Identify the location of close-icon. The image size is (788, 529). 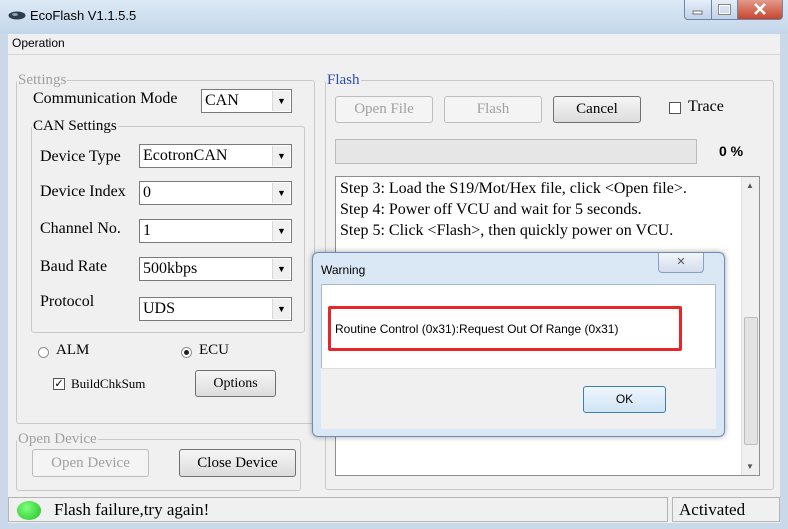
(760, 9).